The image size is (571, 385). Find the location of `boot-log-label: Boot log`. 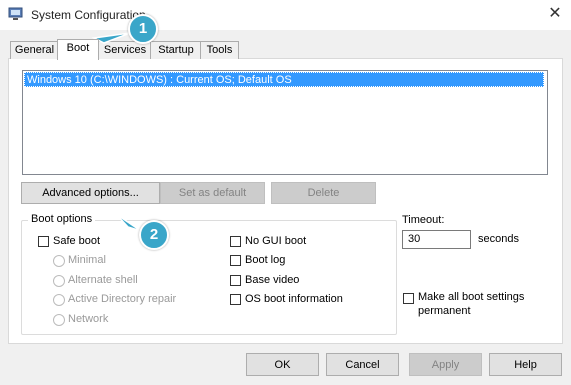

boot-log-label: Boot log is located at coordinates (265, 260).